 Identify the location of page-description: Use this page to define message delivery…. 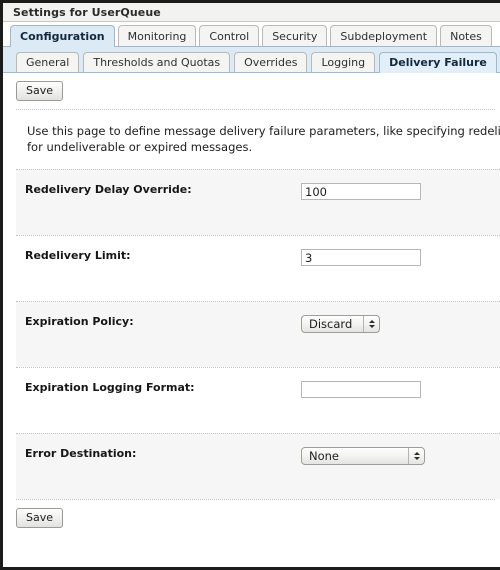
(251, 139).